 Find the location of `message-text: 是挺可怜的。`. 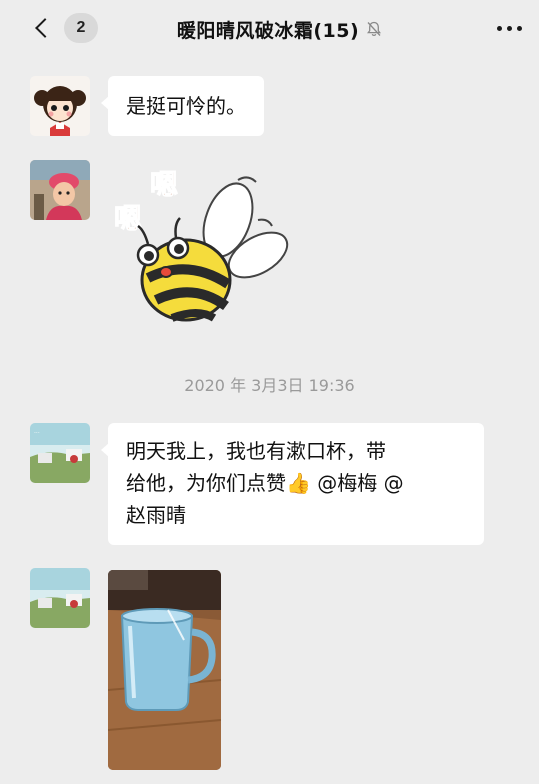

message-text: 是挺可怜的。 is located at coordinates (186, 106).